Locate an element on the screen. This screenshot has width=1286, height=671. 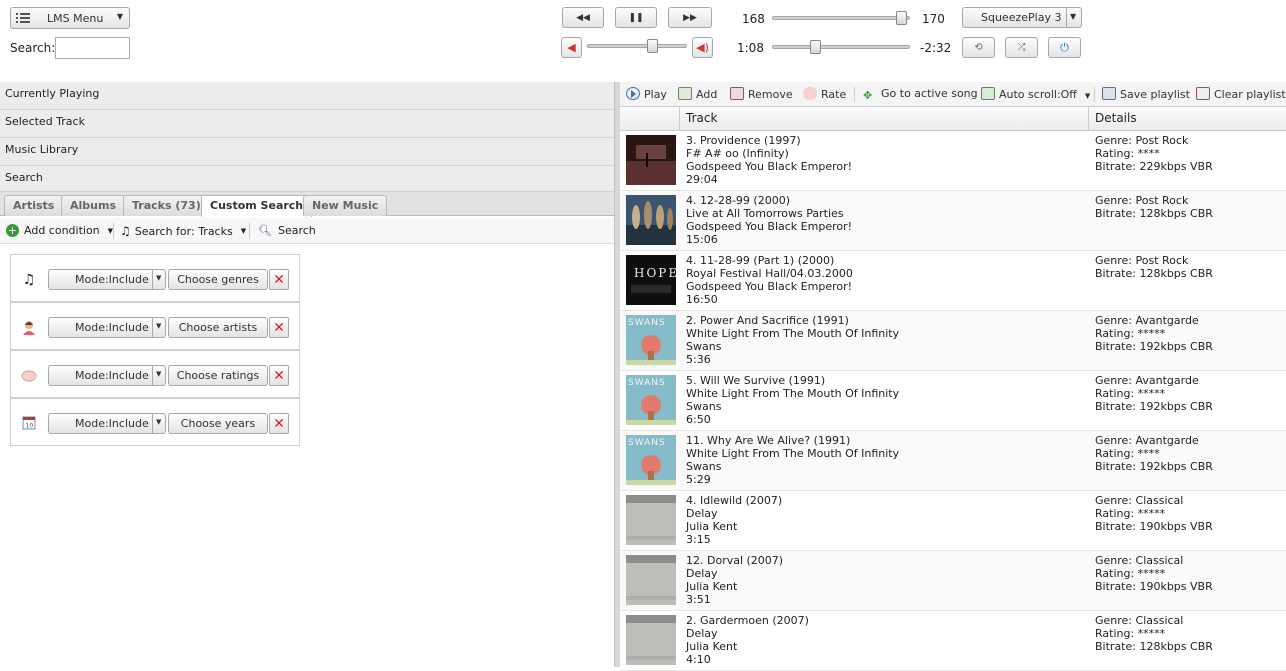
balance-slider-handle is located at coordinates (652, 46).